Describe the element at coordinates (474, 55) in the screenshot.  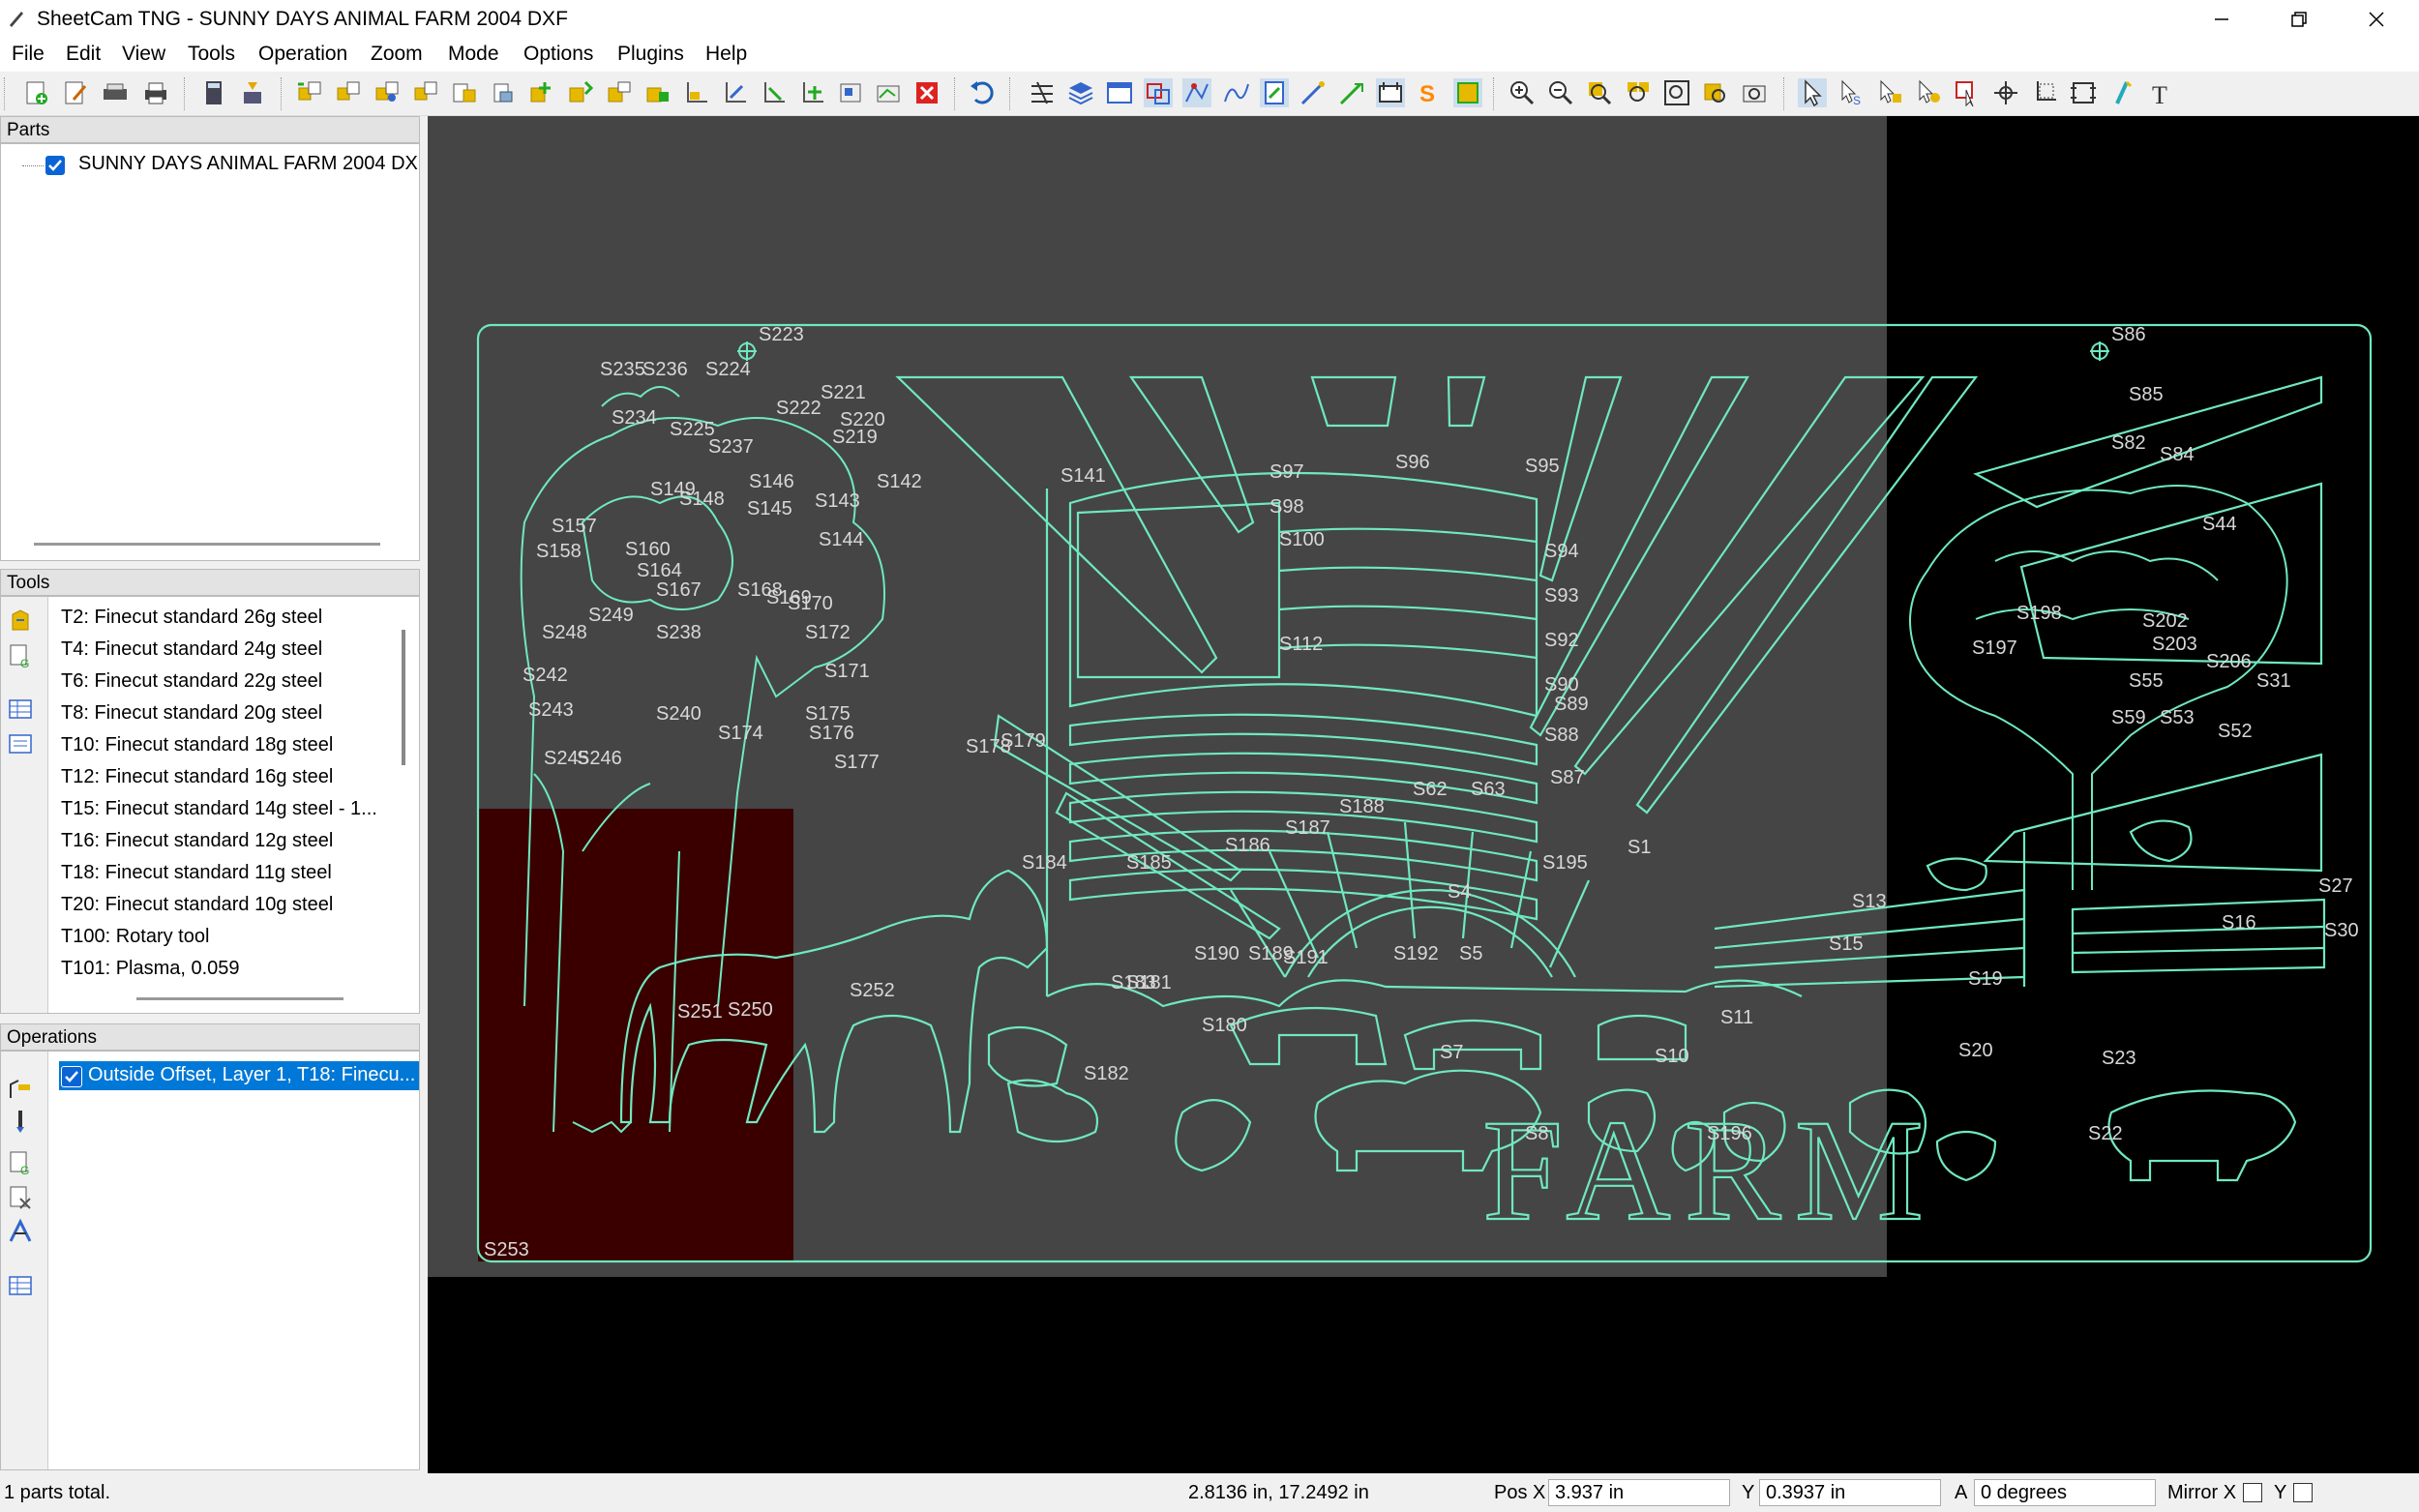
I see `menu-mode: Mode` at that location.